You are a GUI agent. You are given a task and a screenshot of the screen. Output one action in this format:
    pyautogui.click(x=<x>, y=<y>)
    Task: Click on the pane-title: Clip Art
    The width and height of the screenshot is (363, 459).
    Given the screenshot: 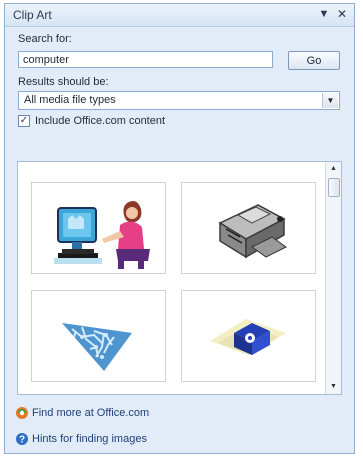 What is the action you would take?
    pyautogui.click(x=32, y=15)
    